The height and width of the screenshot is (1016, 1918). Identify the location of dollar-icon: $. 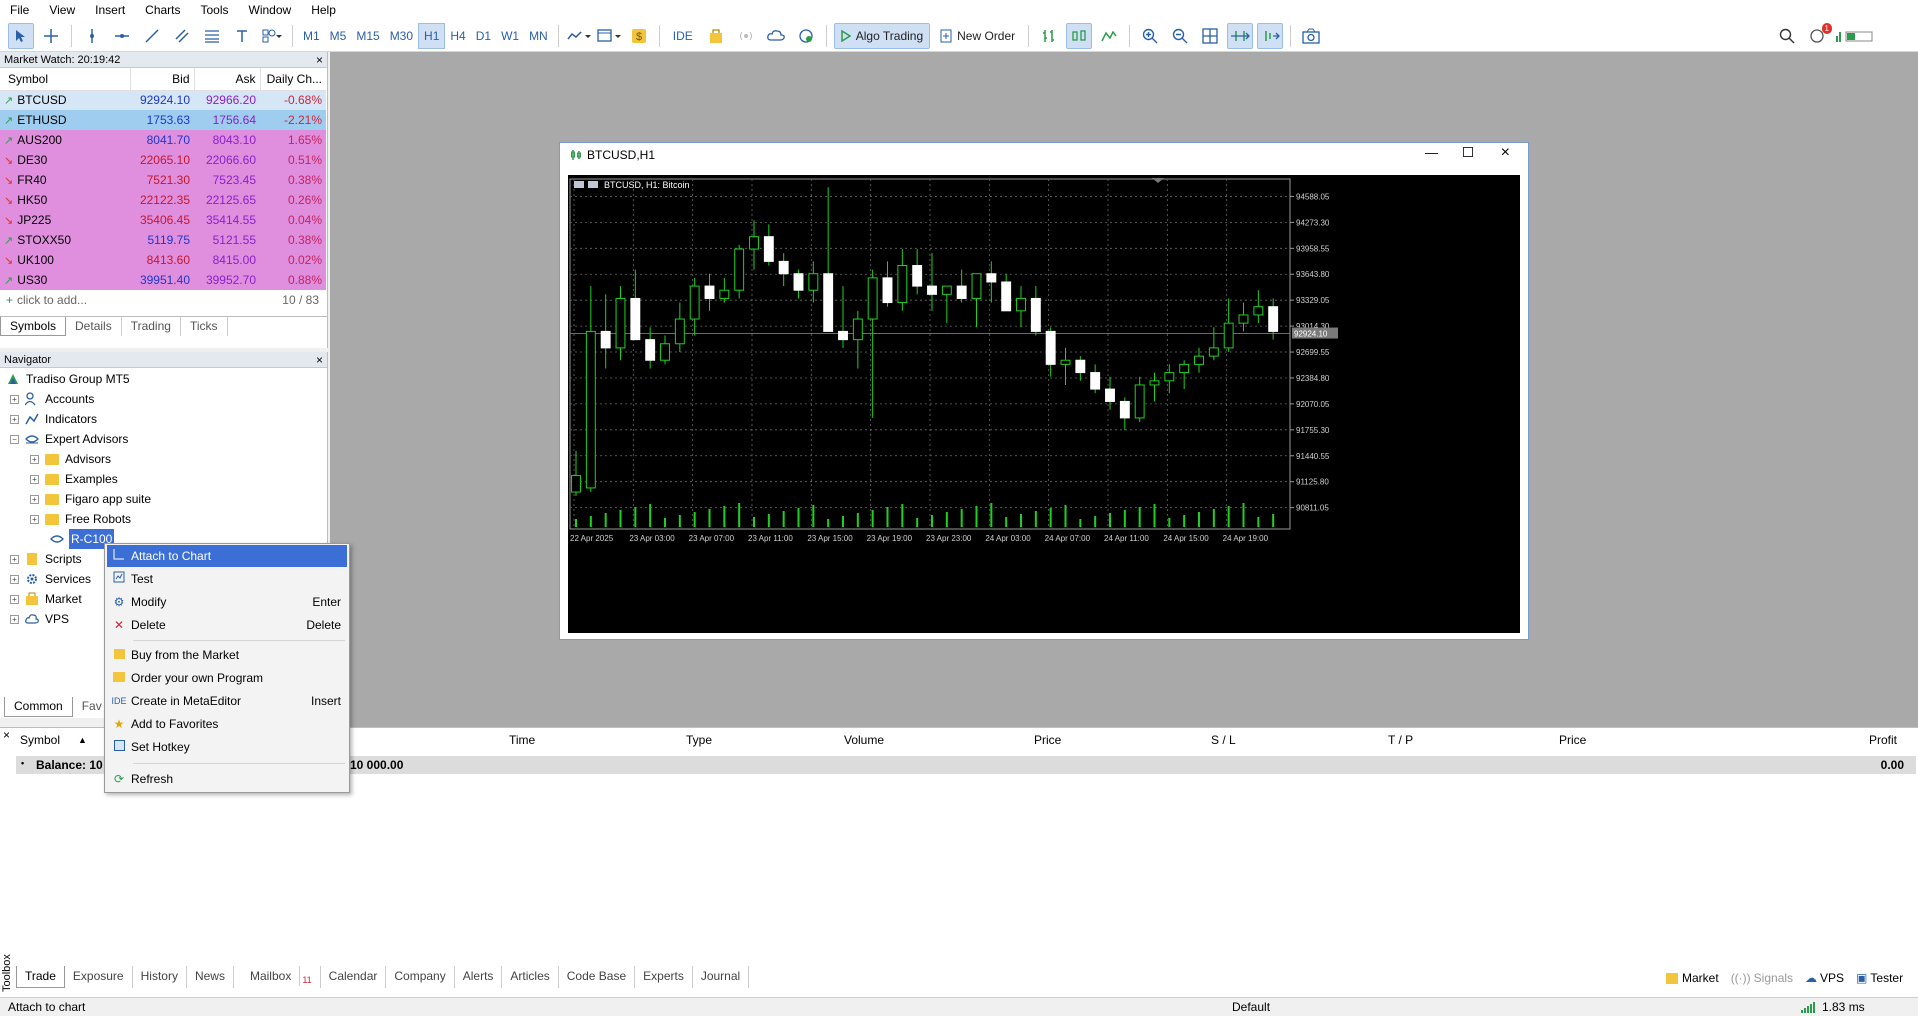
(639, 36).